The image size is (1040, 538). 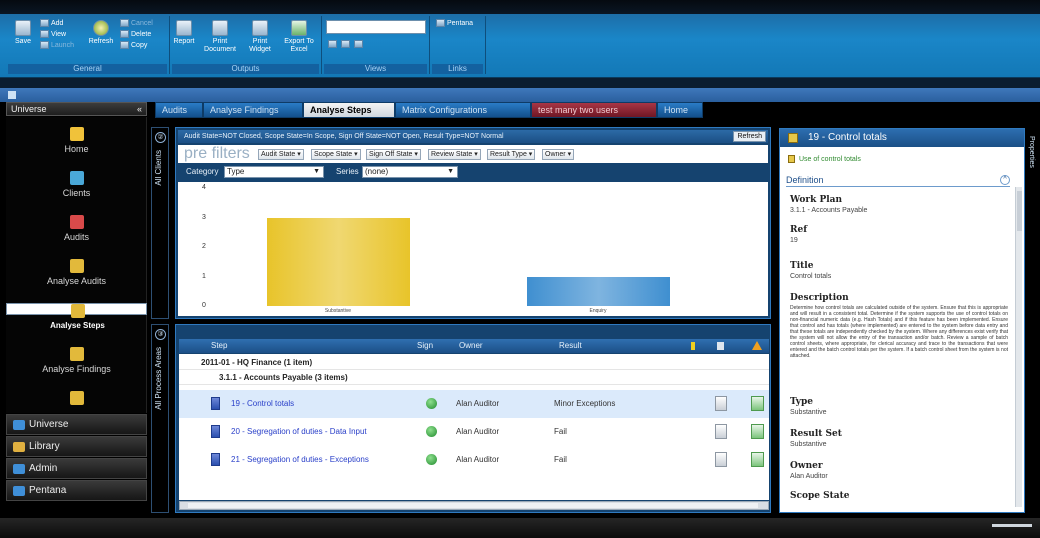 What do you see at coordinates (76, 228) in the screenshot?
I see `nav-item-audits: Audits` at bounding box center [76, 228].